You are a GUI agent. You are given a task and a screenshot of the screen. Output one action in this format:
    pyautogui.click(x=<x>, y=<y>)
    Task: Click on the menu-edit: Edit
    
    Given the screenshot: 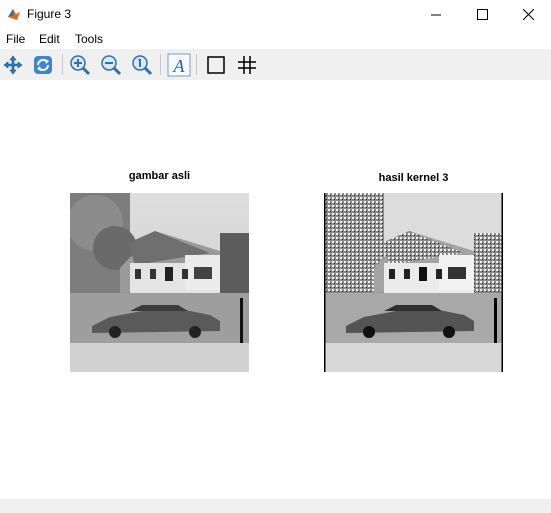 What is the action you would take?
    pyautogui.click(x=49, y=39)
    